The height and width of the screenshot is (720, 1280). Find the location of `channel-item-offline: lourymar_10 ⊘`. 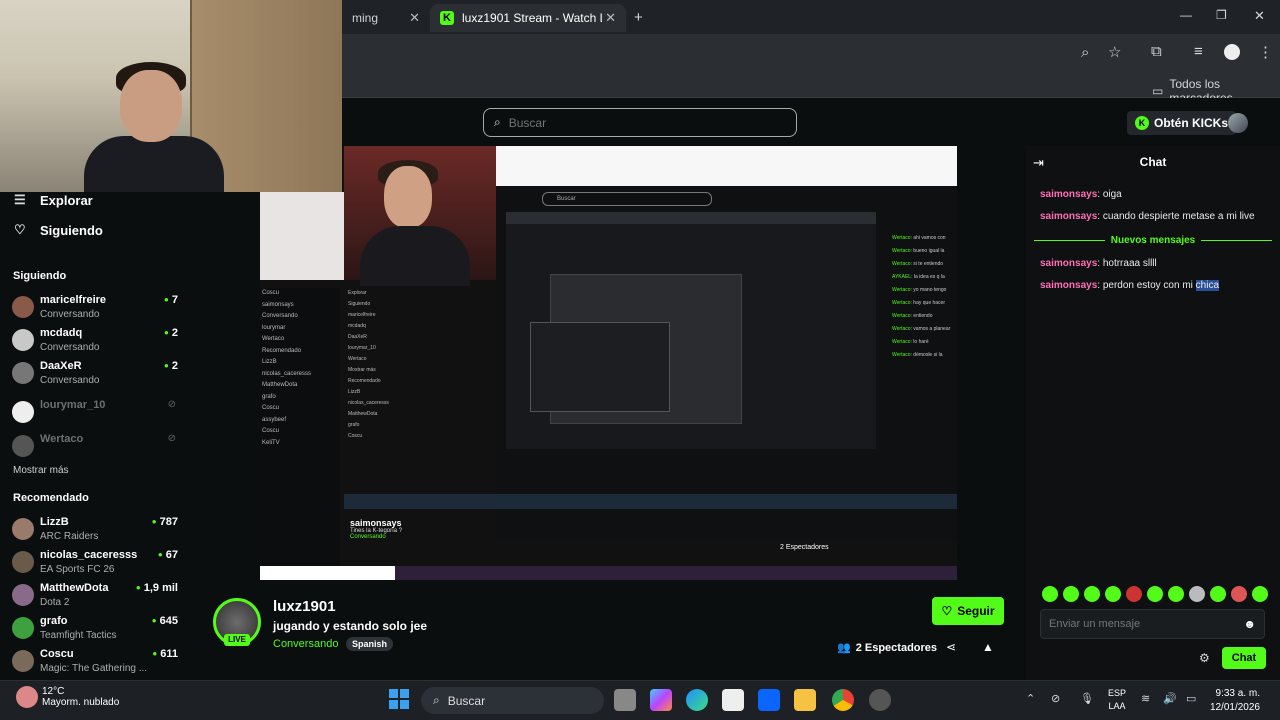

channel-item-offline: lourymar_10 ⊘ is located at coordinates (97, 413).